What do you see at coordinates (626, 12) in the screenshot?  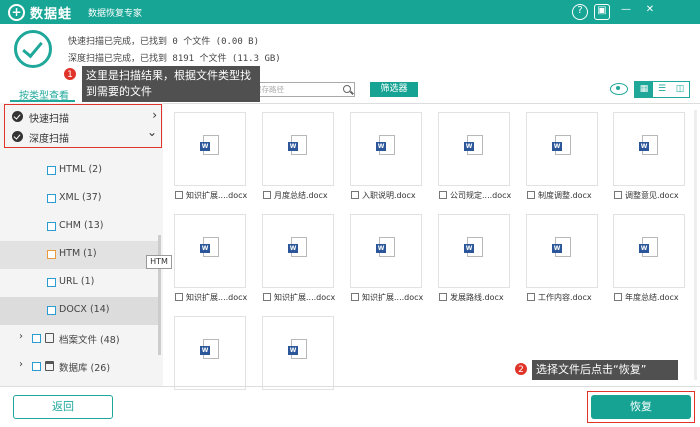 I see `minimize-icon: —` at bounding box center [626, 12].